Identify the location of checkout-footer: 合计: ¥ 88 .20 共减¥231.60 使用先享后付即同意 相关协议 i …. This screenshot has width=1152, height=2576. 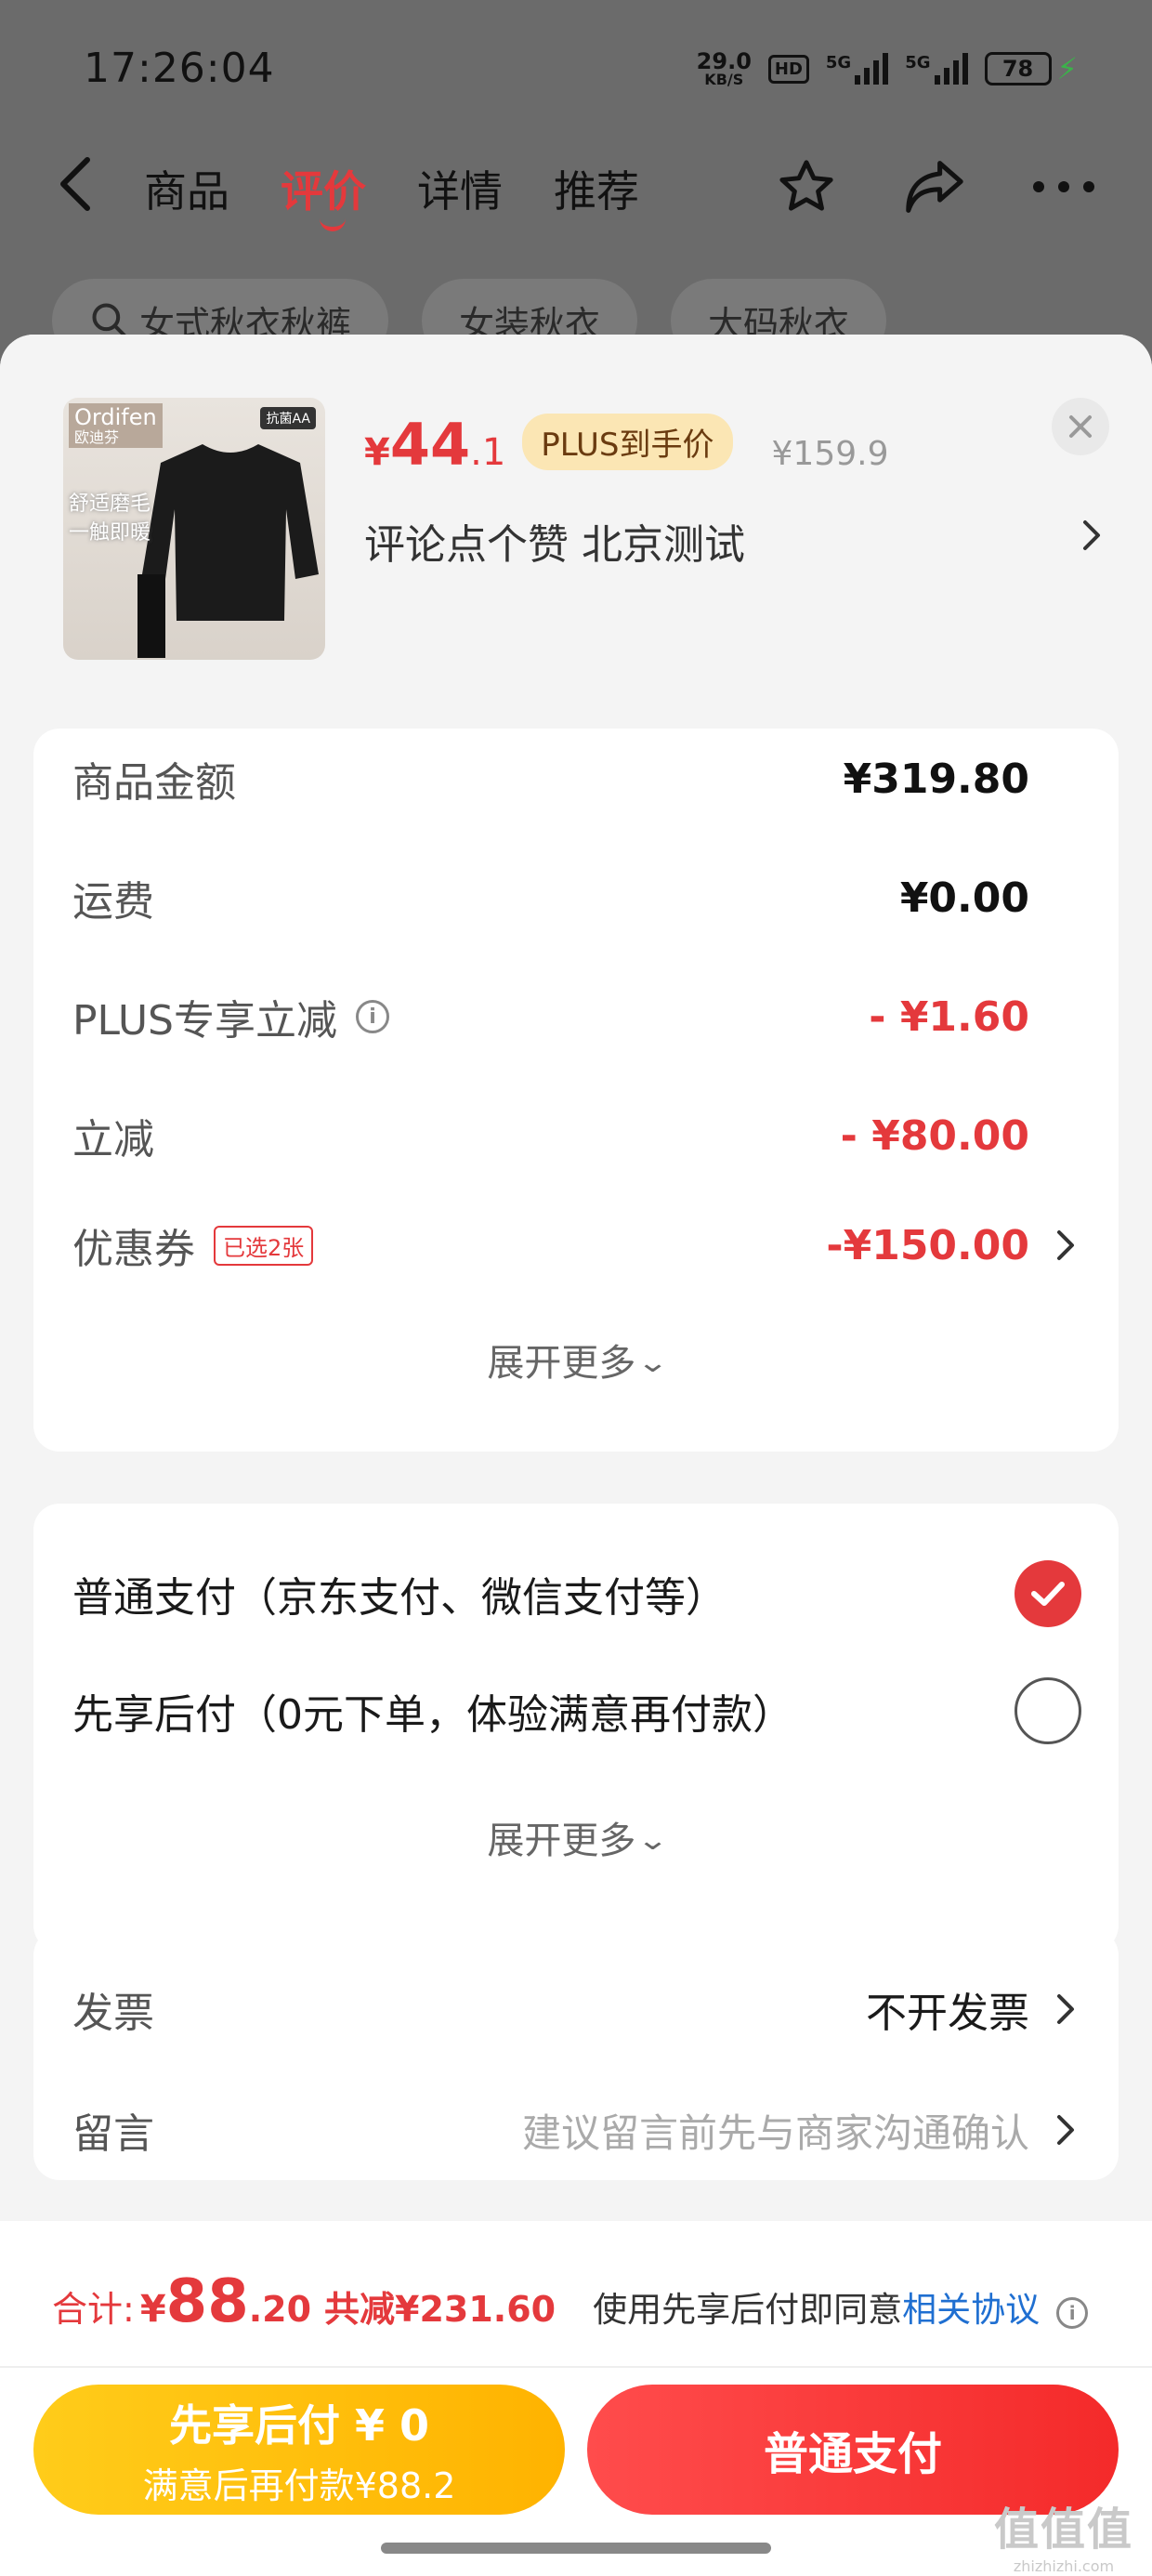
(576, 2398).